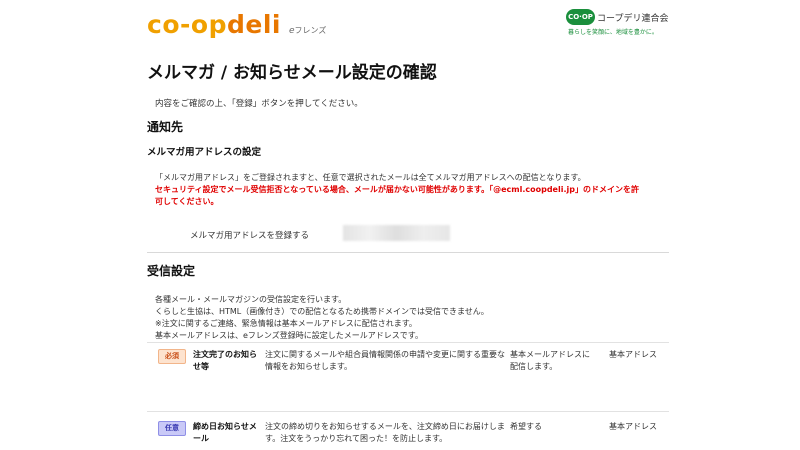  I want to click on mailmag-address-subheading: メルマガ用アドレスの設定, so click(204, 152).